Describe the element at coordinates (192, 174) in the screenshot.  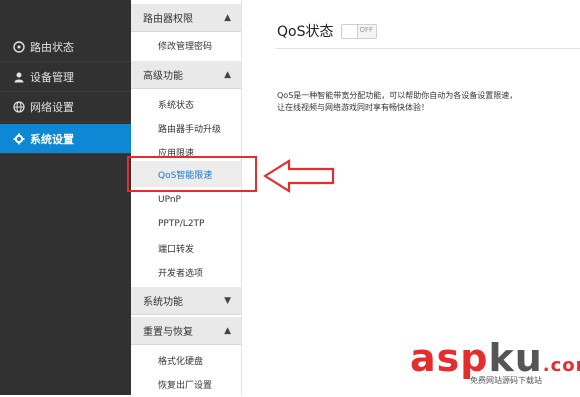
I see `annotation-highlight-box` at that location.